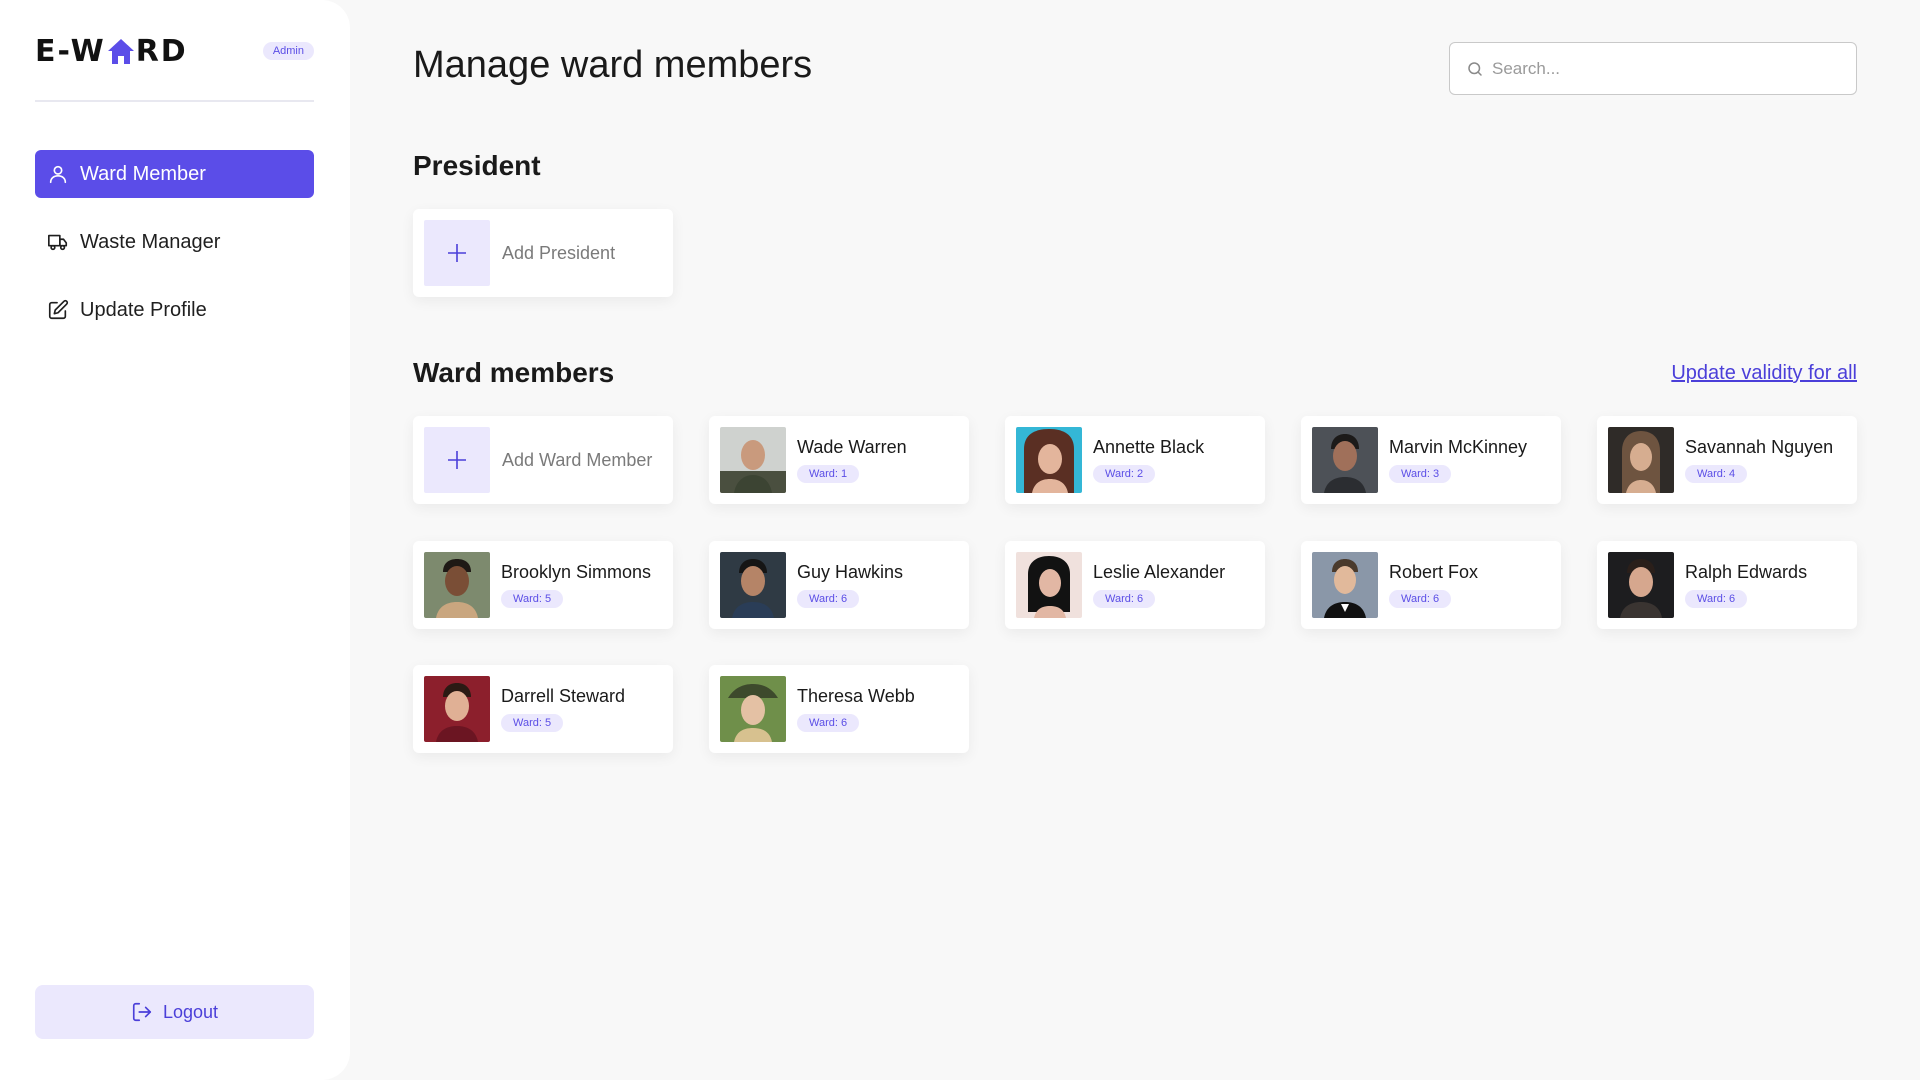  What do you see at coordinates (613, 65) in the screenshot?
I see `page-title: Manage ward members` at bounding box center [613, 65].